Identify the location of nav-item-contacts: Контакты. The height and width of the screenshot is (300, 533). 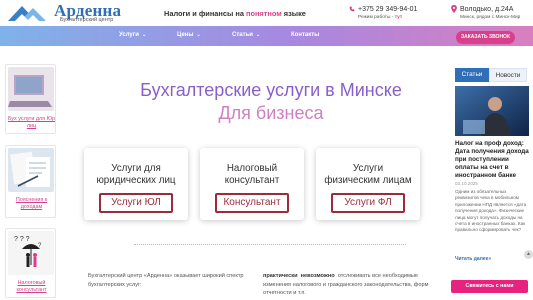
(305, 35).